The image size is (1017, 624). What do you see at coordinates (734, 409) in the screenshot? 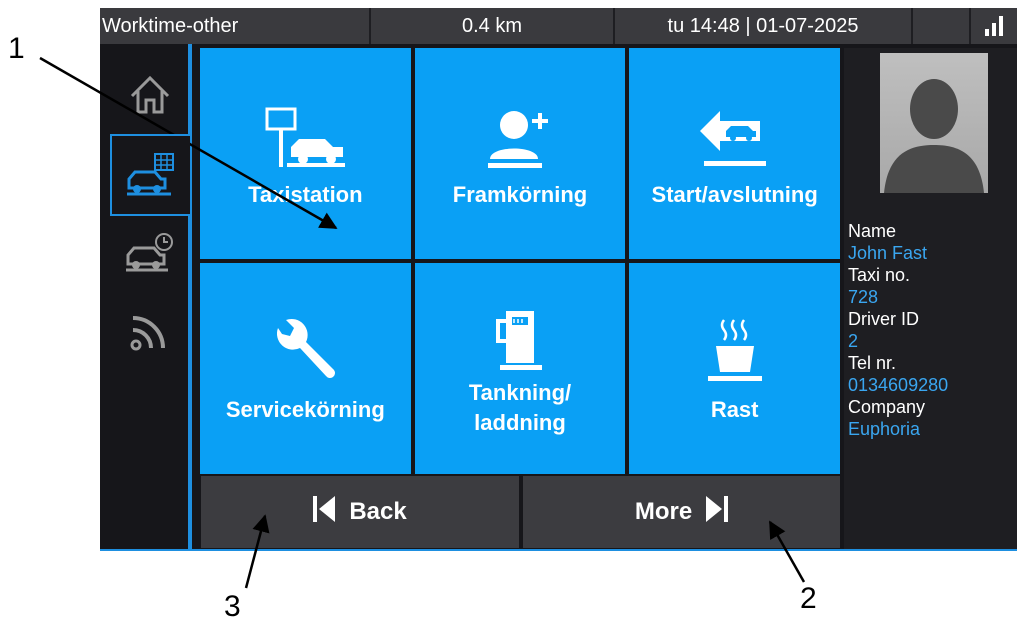
I see `tile-label: Rast` at bounding box center [734, 409].